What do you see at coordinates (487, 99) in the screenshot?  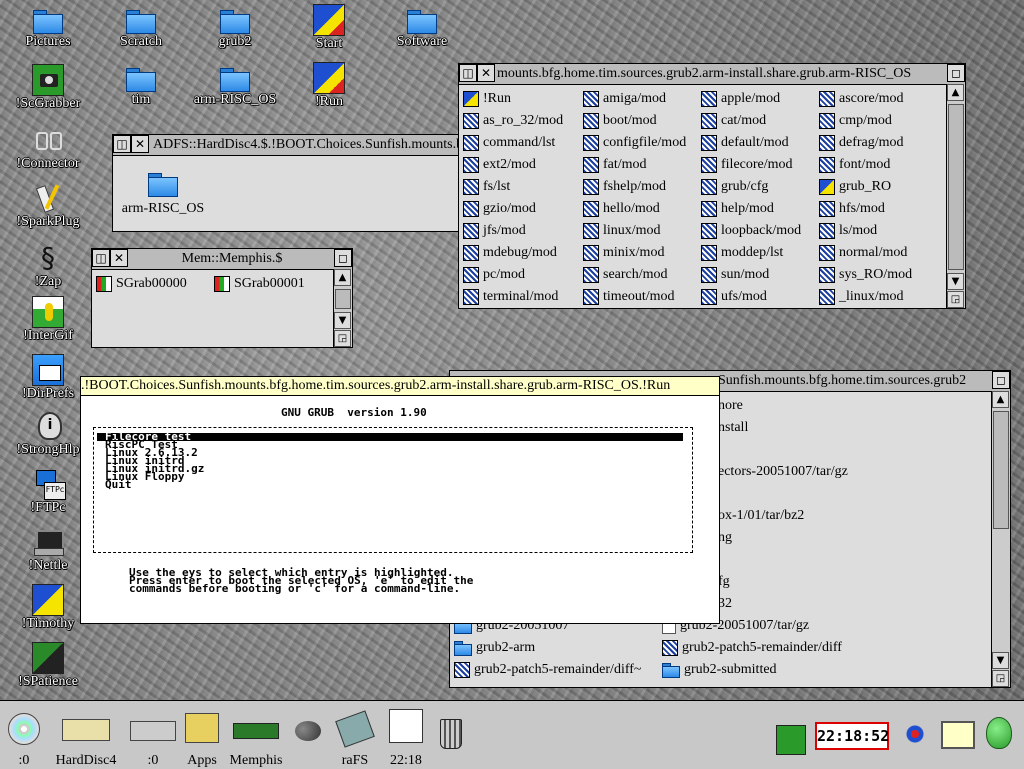 I see `filer-item: !Run` at bounding box center [487, 99].